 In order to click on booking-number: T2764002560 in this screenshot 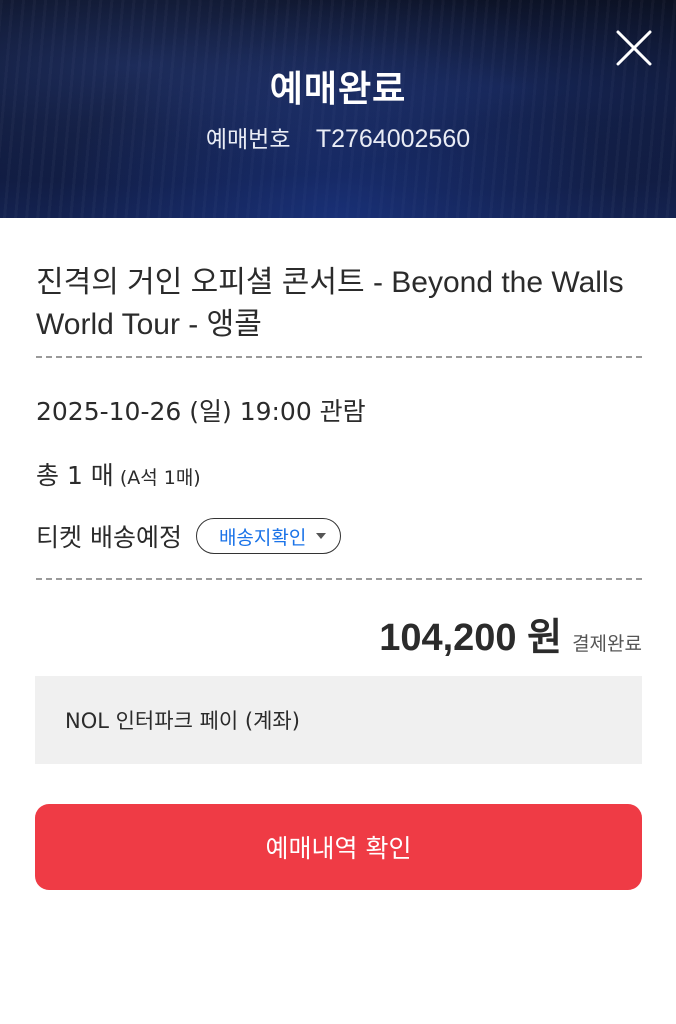, I will do `click(393, 139)`.